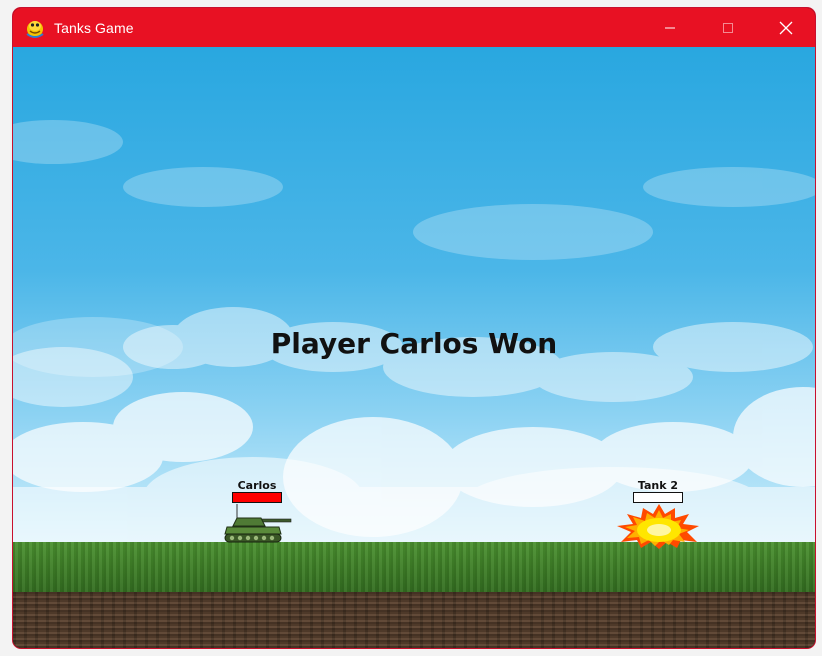  I want to click on player1-health-fill, so click(257, 497).